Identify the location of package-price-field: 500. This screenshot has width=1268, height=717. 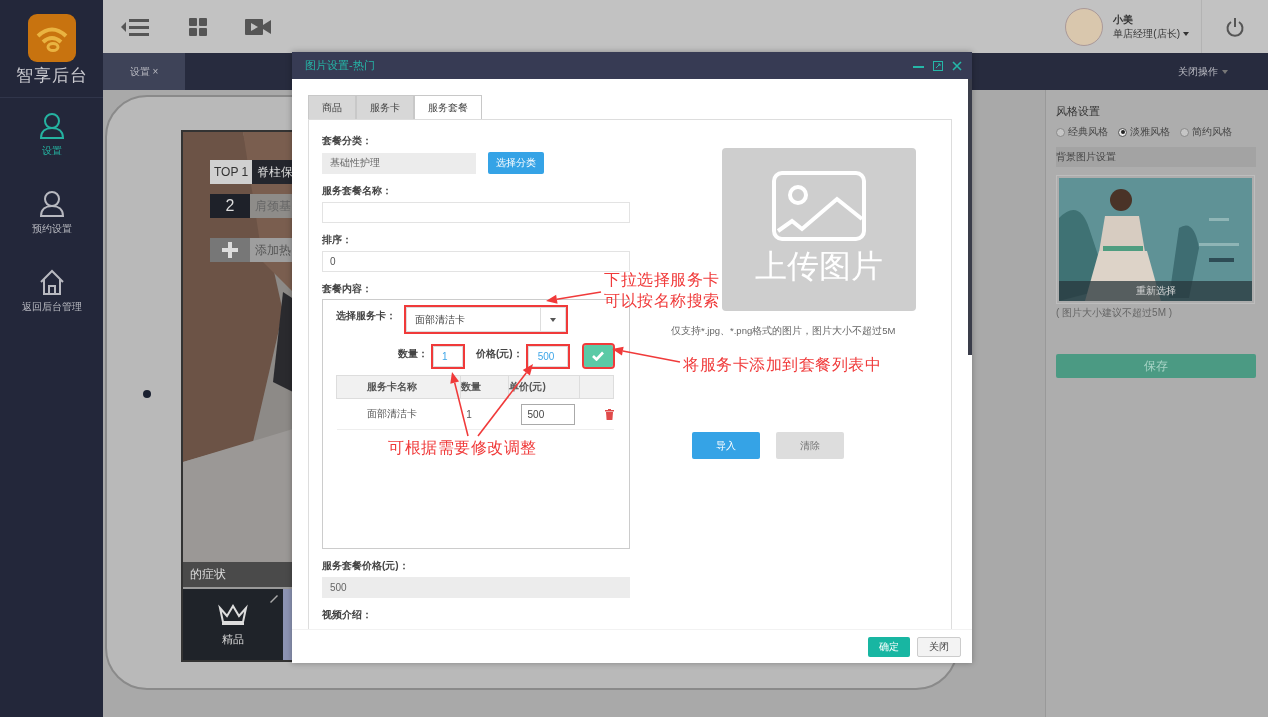
(476, 587).